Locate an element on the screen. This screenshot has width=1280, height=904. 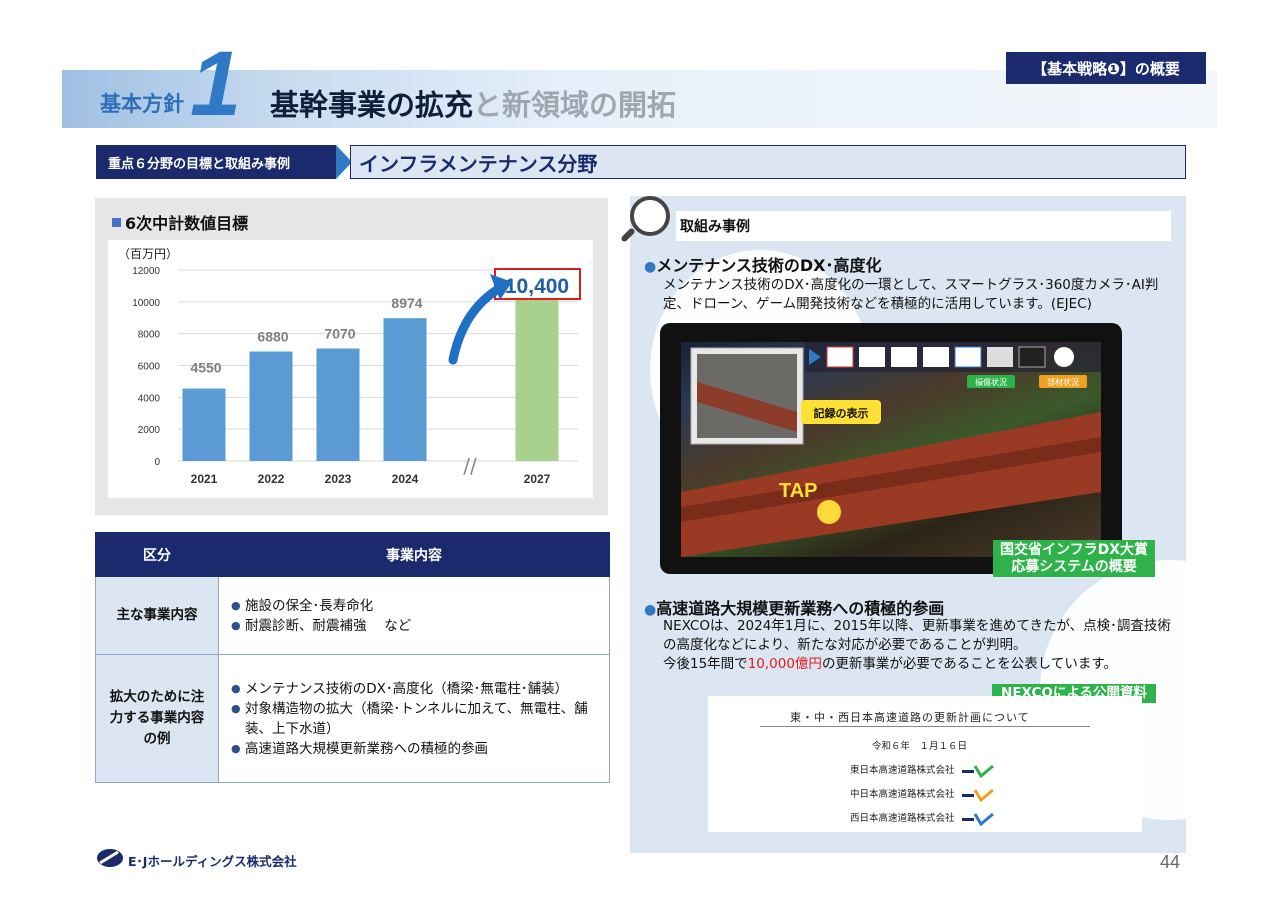
y-tick-label: 6000 is located at coordinates (149, 367).